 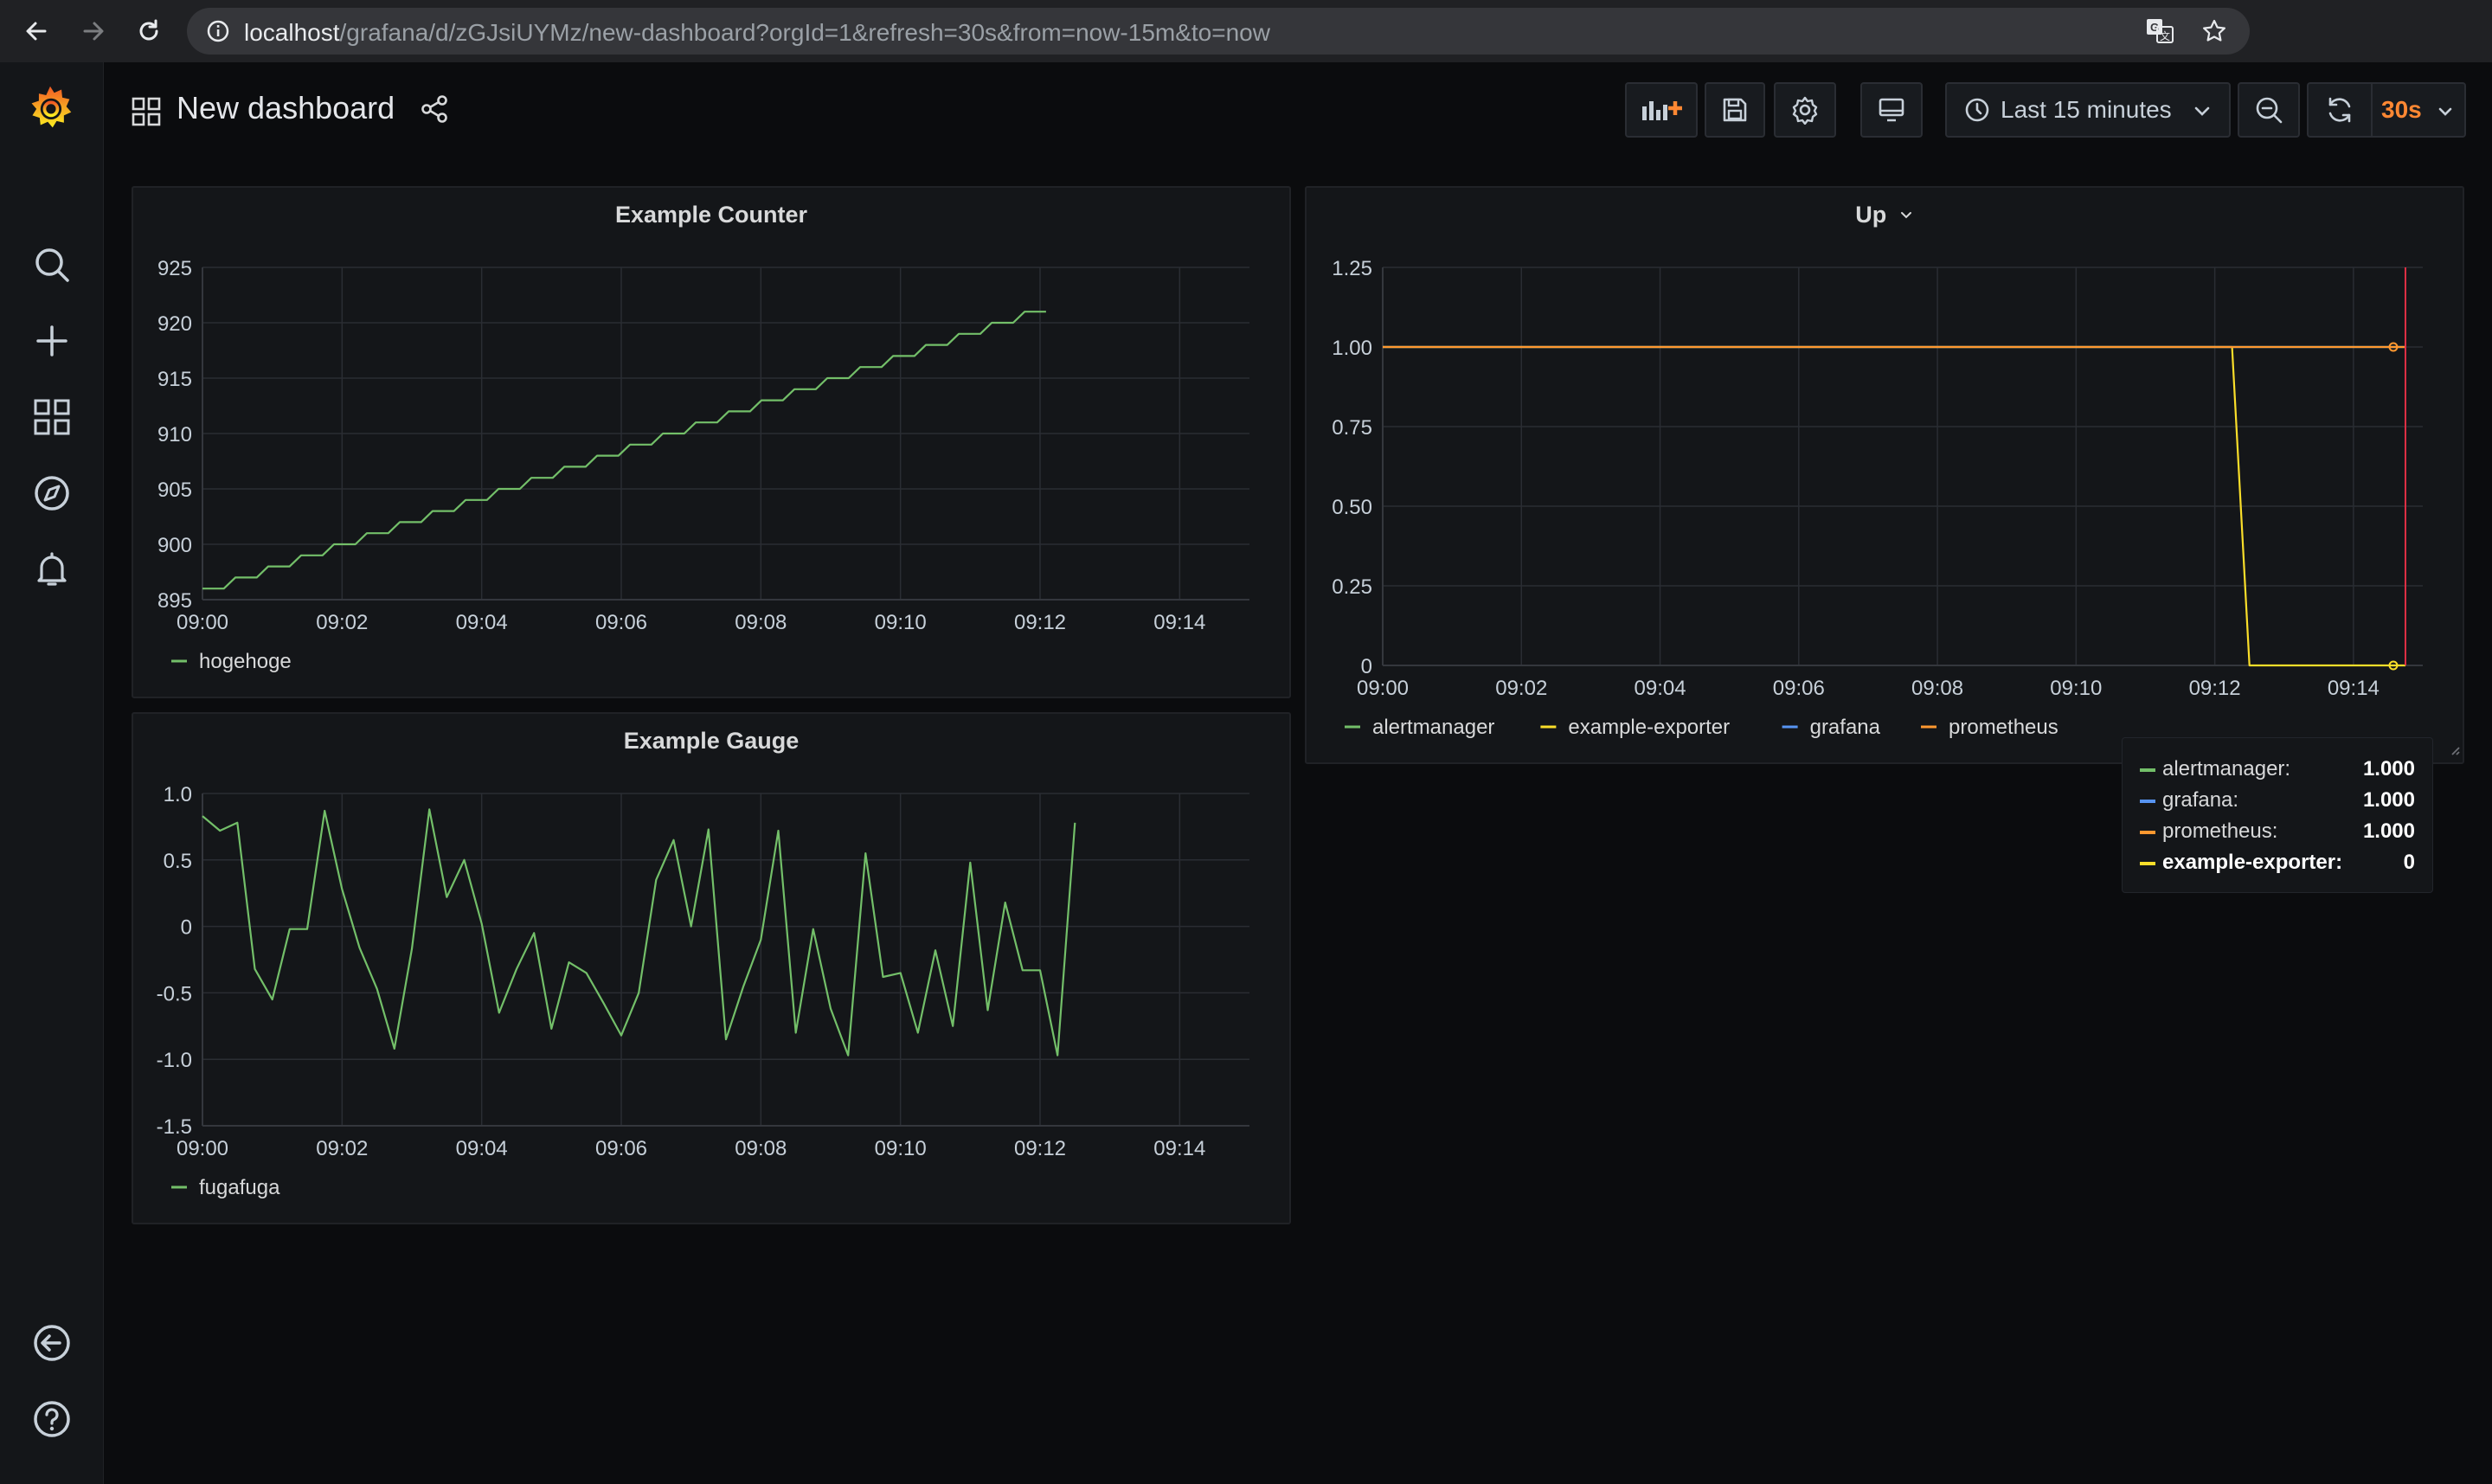 What do you see at coordinates (52, 1343) in the screenshot?
I see `sign-in-icon` at bounding box center [52, 1343].